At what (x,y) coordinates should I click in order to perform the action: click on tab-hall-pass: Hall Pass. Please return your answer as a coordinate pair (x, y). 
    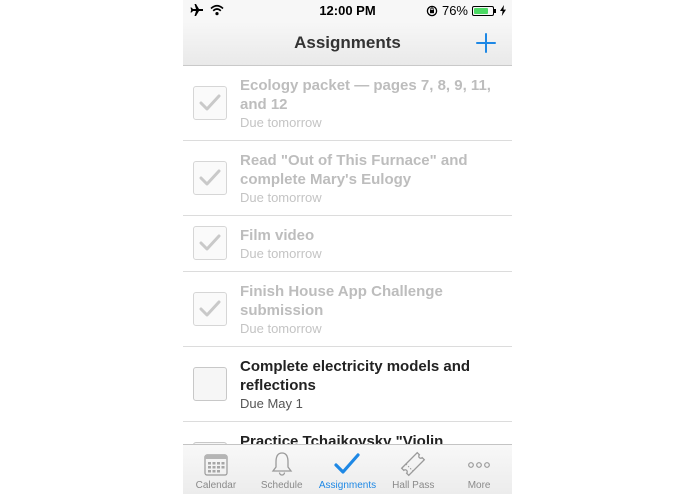
    Looking at the image, I should click on (413, 469).